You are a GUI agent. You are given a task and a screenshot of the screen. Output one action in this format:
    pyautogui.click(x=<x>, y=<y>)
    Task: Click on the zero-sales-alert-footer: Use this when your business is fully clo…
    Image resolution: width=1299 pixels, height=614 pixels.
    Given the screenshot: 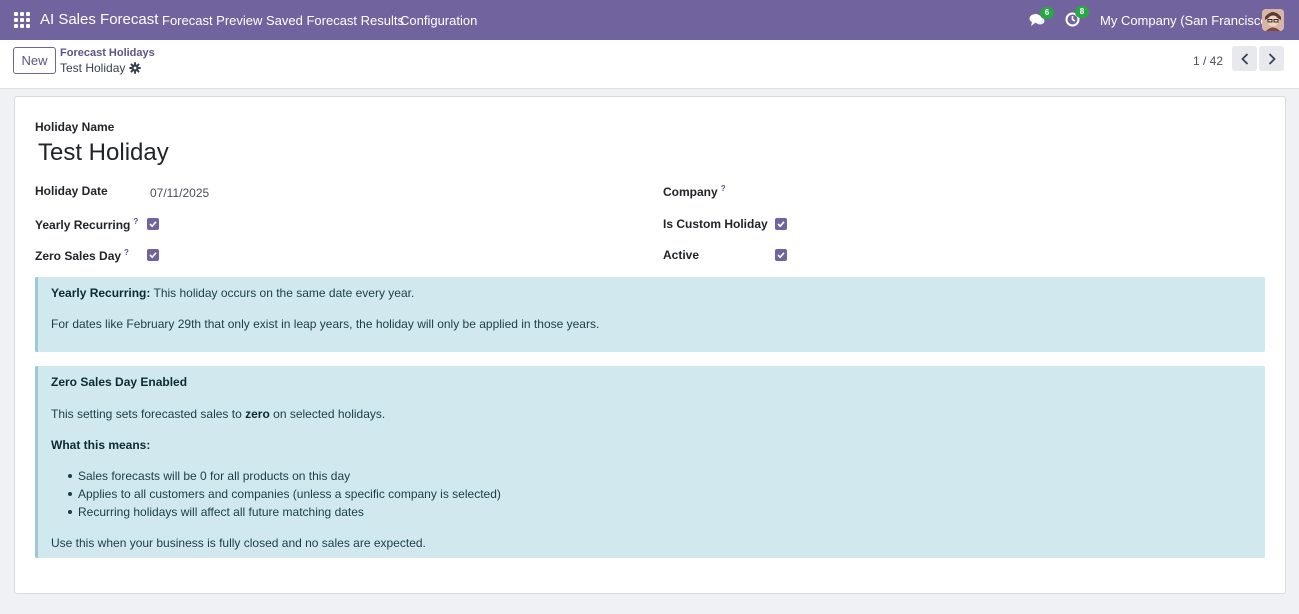 What is the action you would take?
    pyautogui.click(x=238, y=543)
    